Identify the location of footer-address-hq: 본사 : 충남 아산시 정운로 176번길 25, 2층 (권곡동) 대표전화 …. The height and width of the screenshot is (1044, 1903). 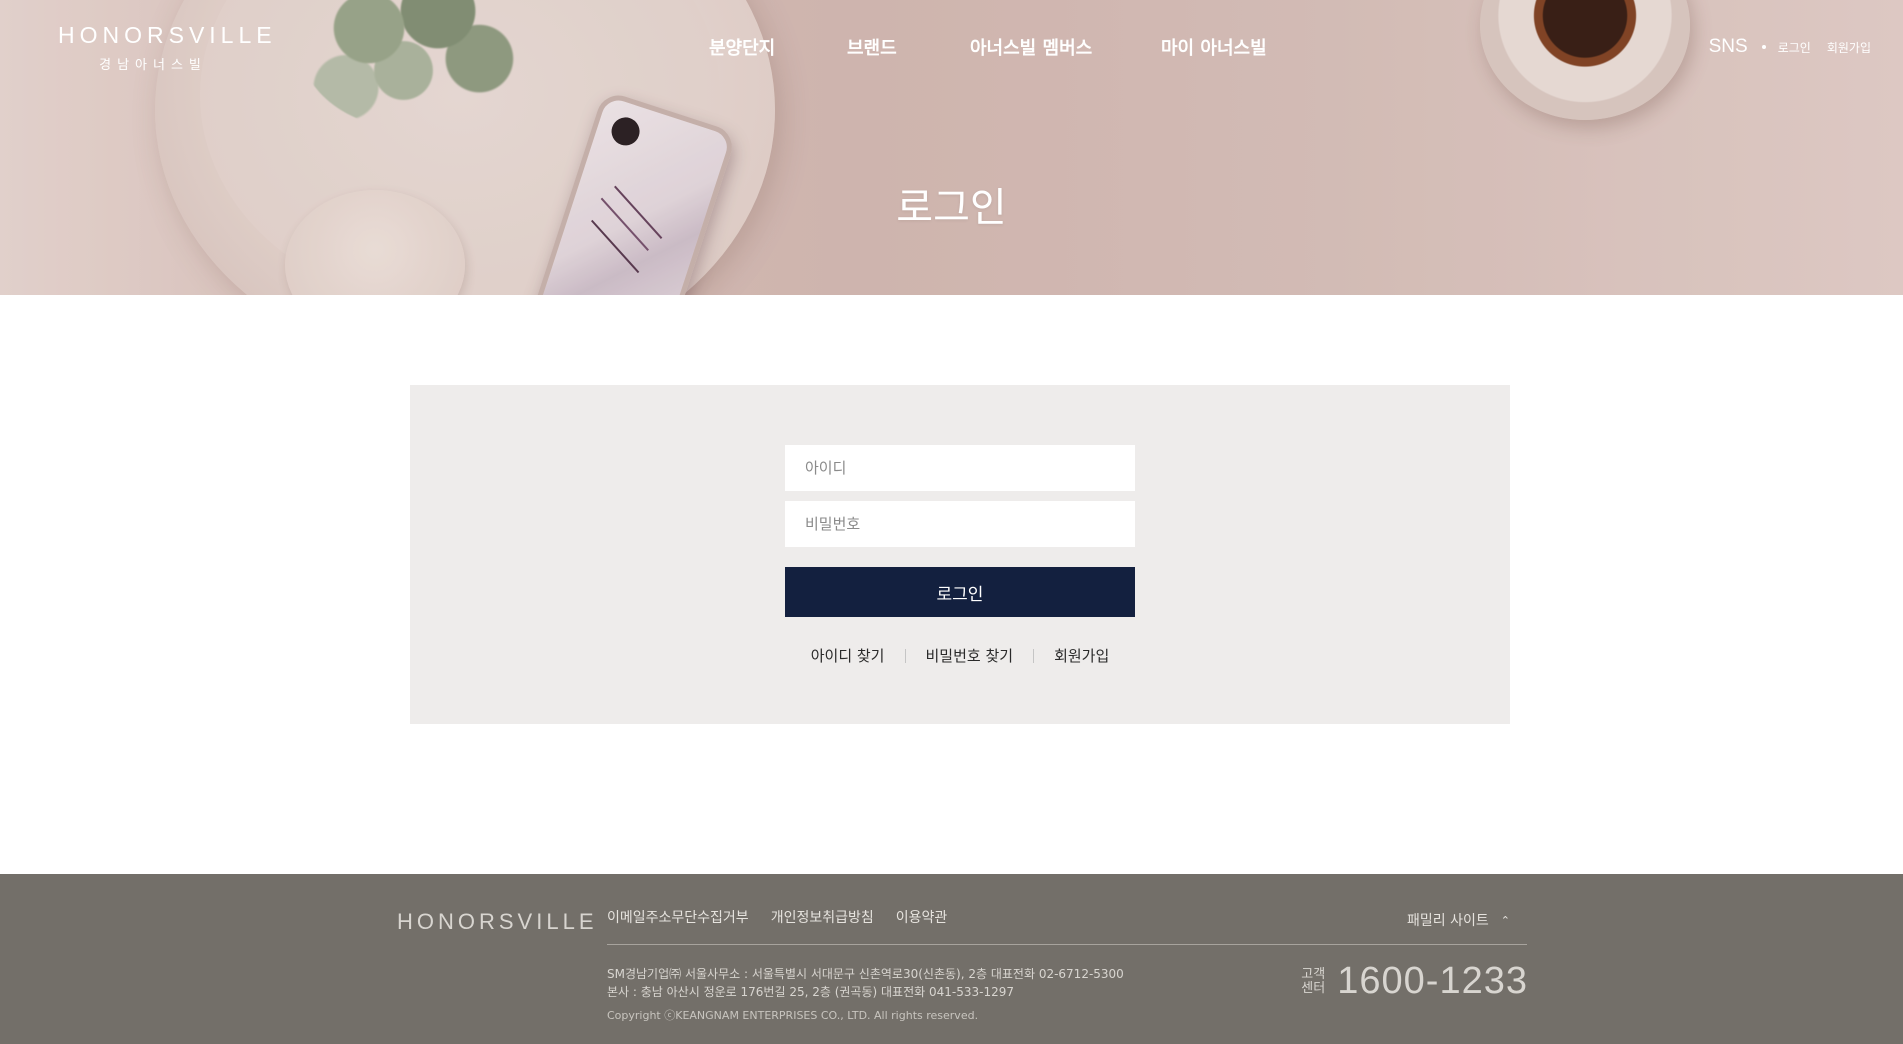
(810, 992).